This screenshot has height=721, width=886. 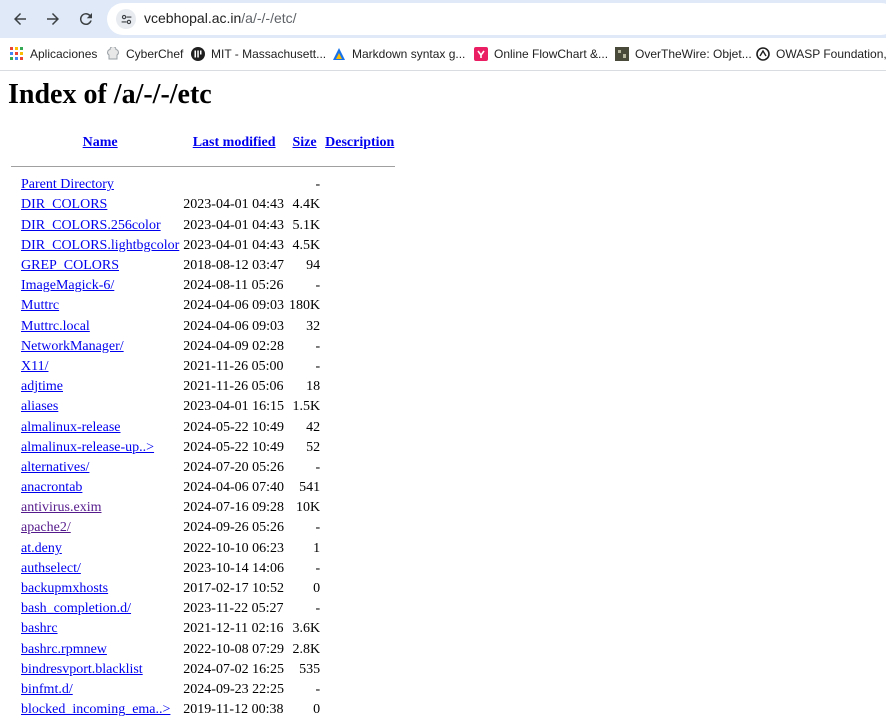 I want to click on file-link: apache2/, so click(x=46, y=527).